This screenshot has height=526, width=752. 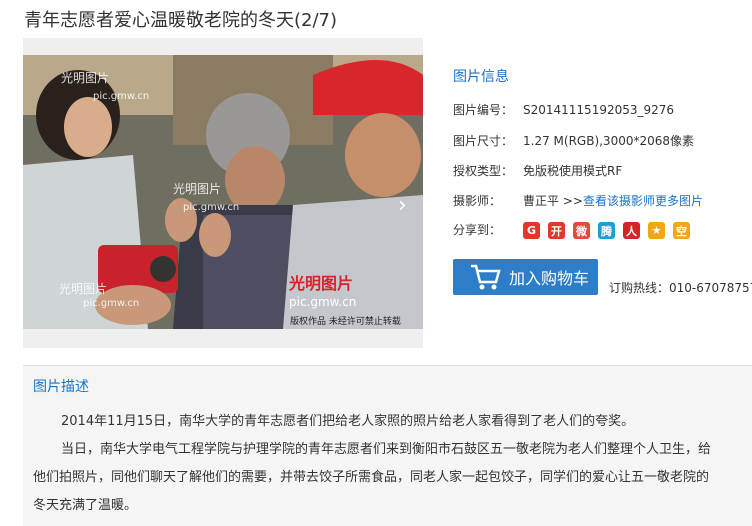 I want to click on kaixin-share-icon: 开, so click(x=556, y=230).